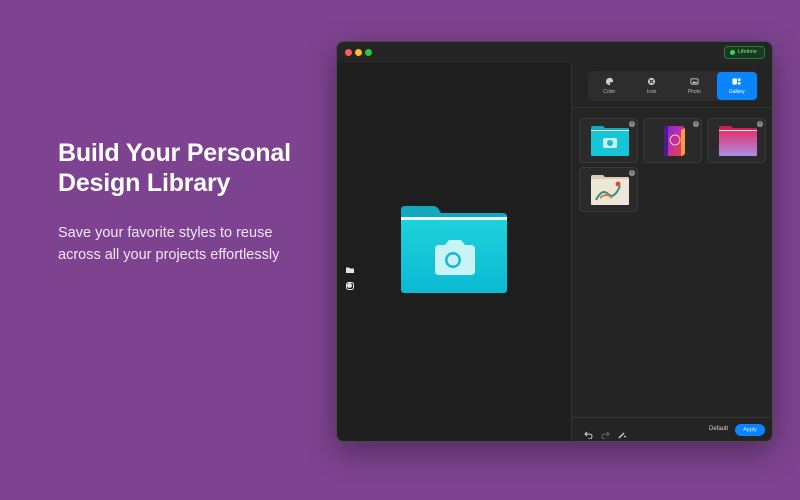  I want to click on headline-line-1: Build Your Personal, so click(174, 153).